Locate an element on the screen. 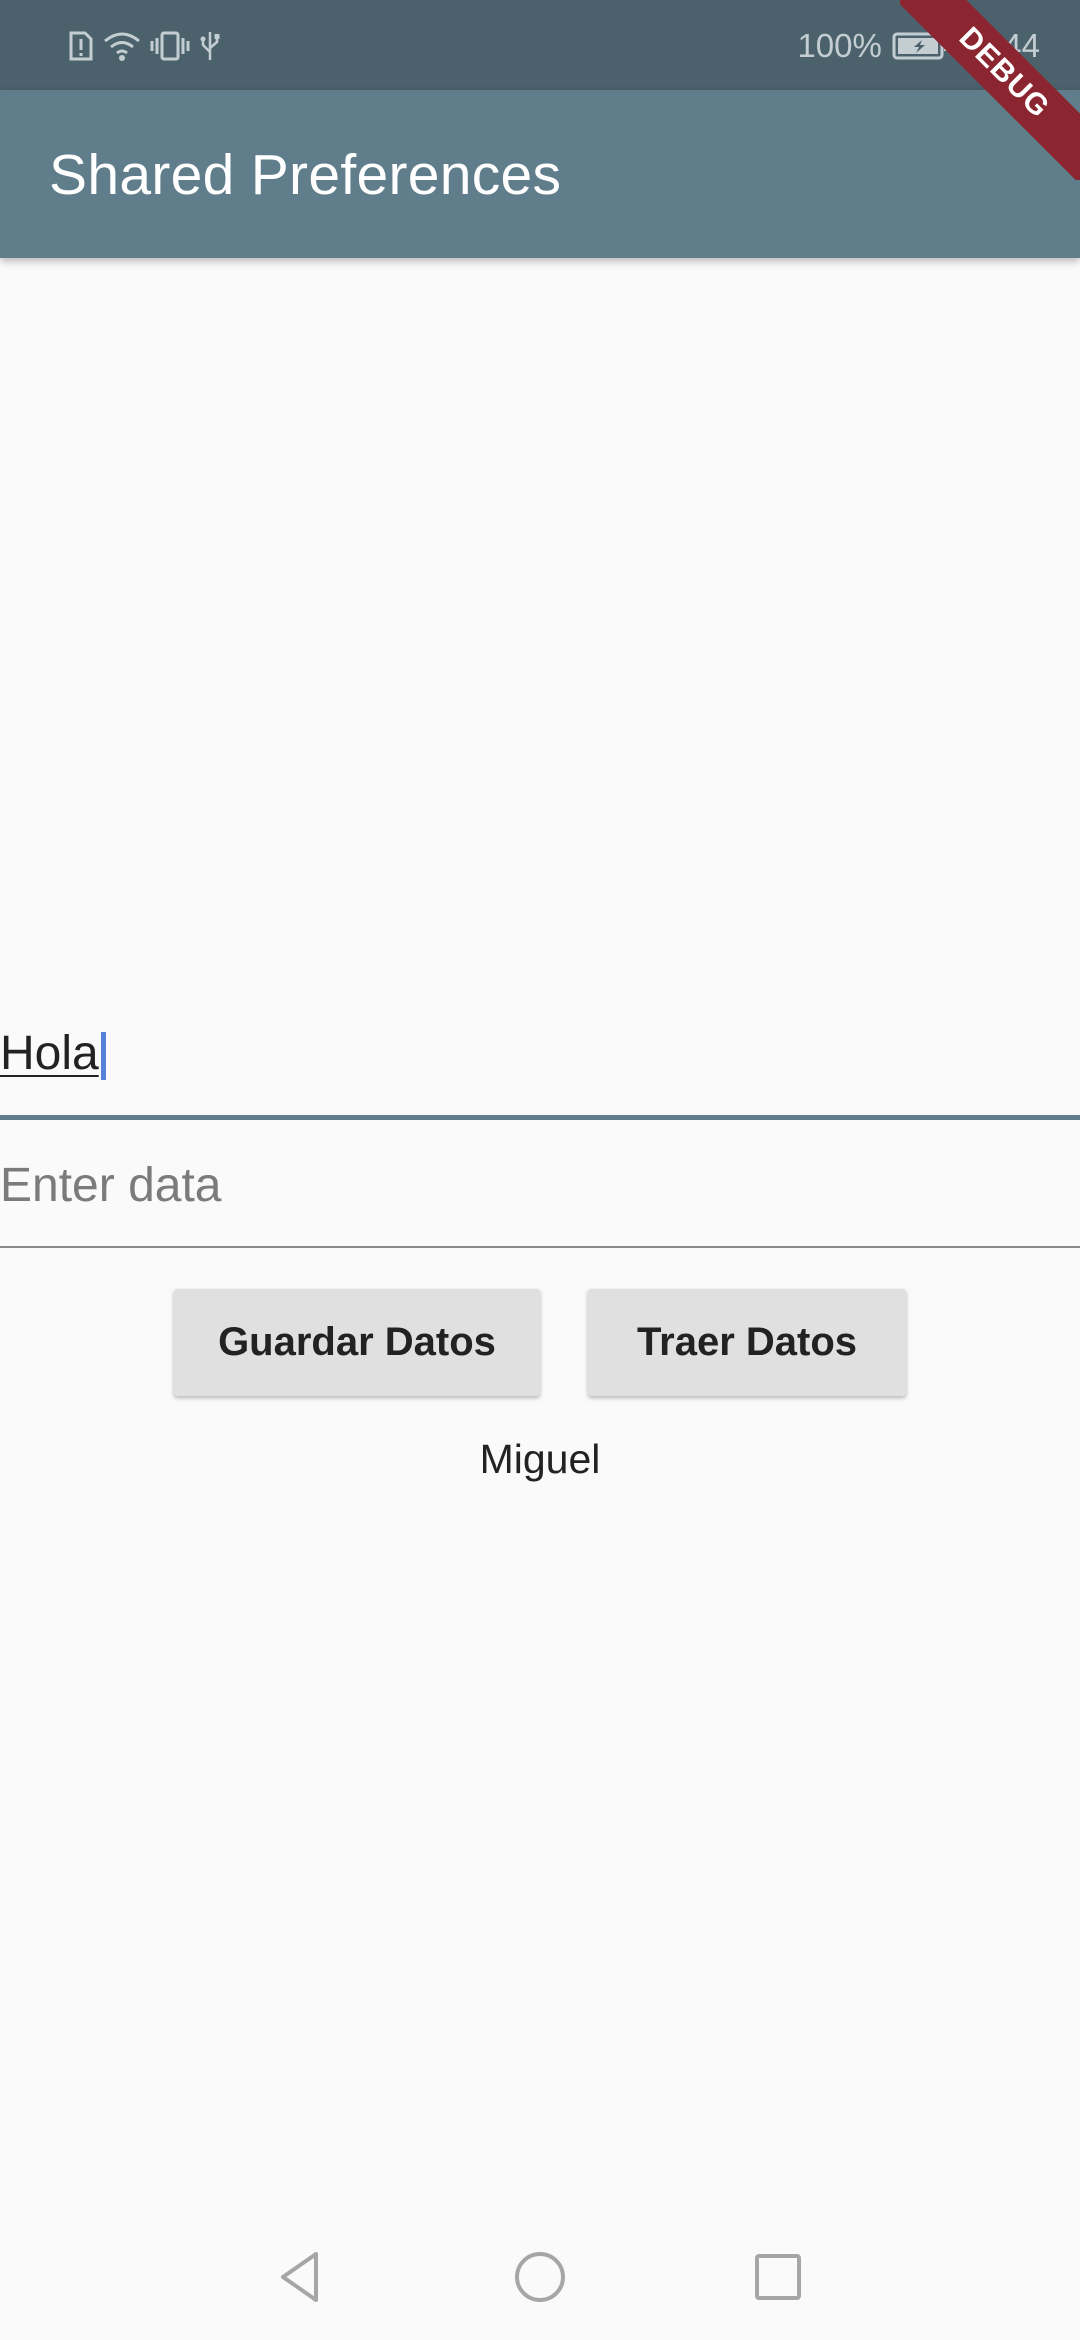 The height and width of the screenshot is (2340, 1080). page-title: Shared Preferences is located at coordinates (305, 175).